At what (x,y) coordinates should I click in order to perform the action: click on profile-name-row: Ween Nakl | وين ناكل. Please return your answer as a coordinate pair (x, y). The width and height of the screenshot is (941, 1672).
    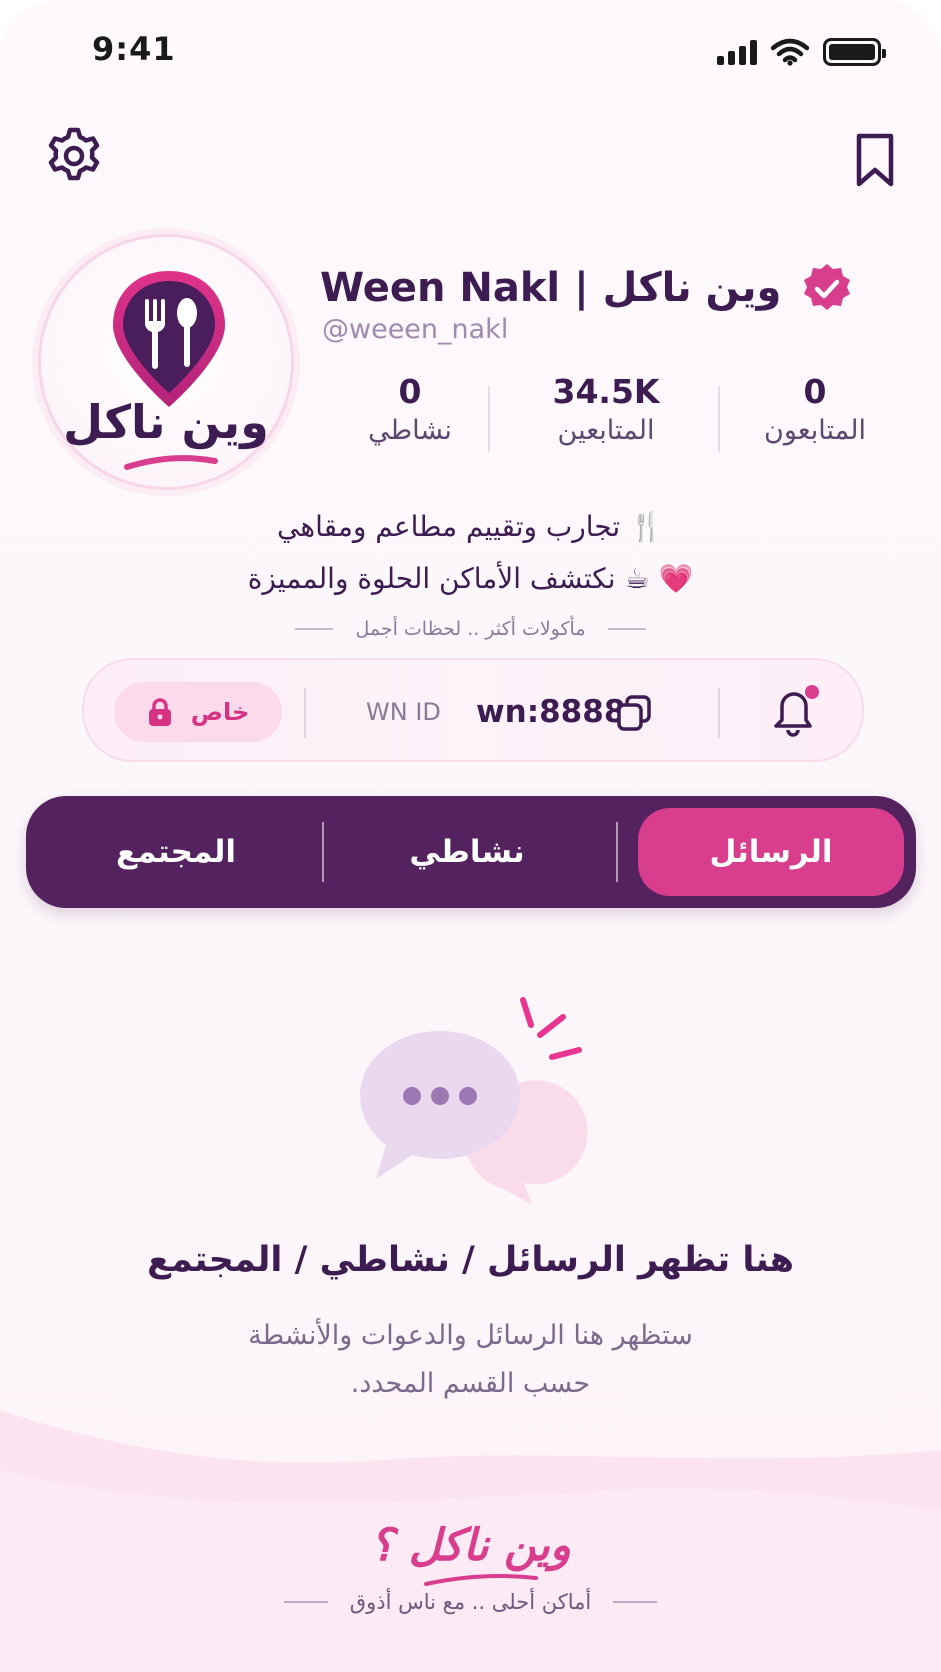
    Looking at the image, I should click on (586, 288).